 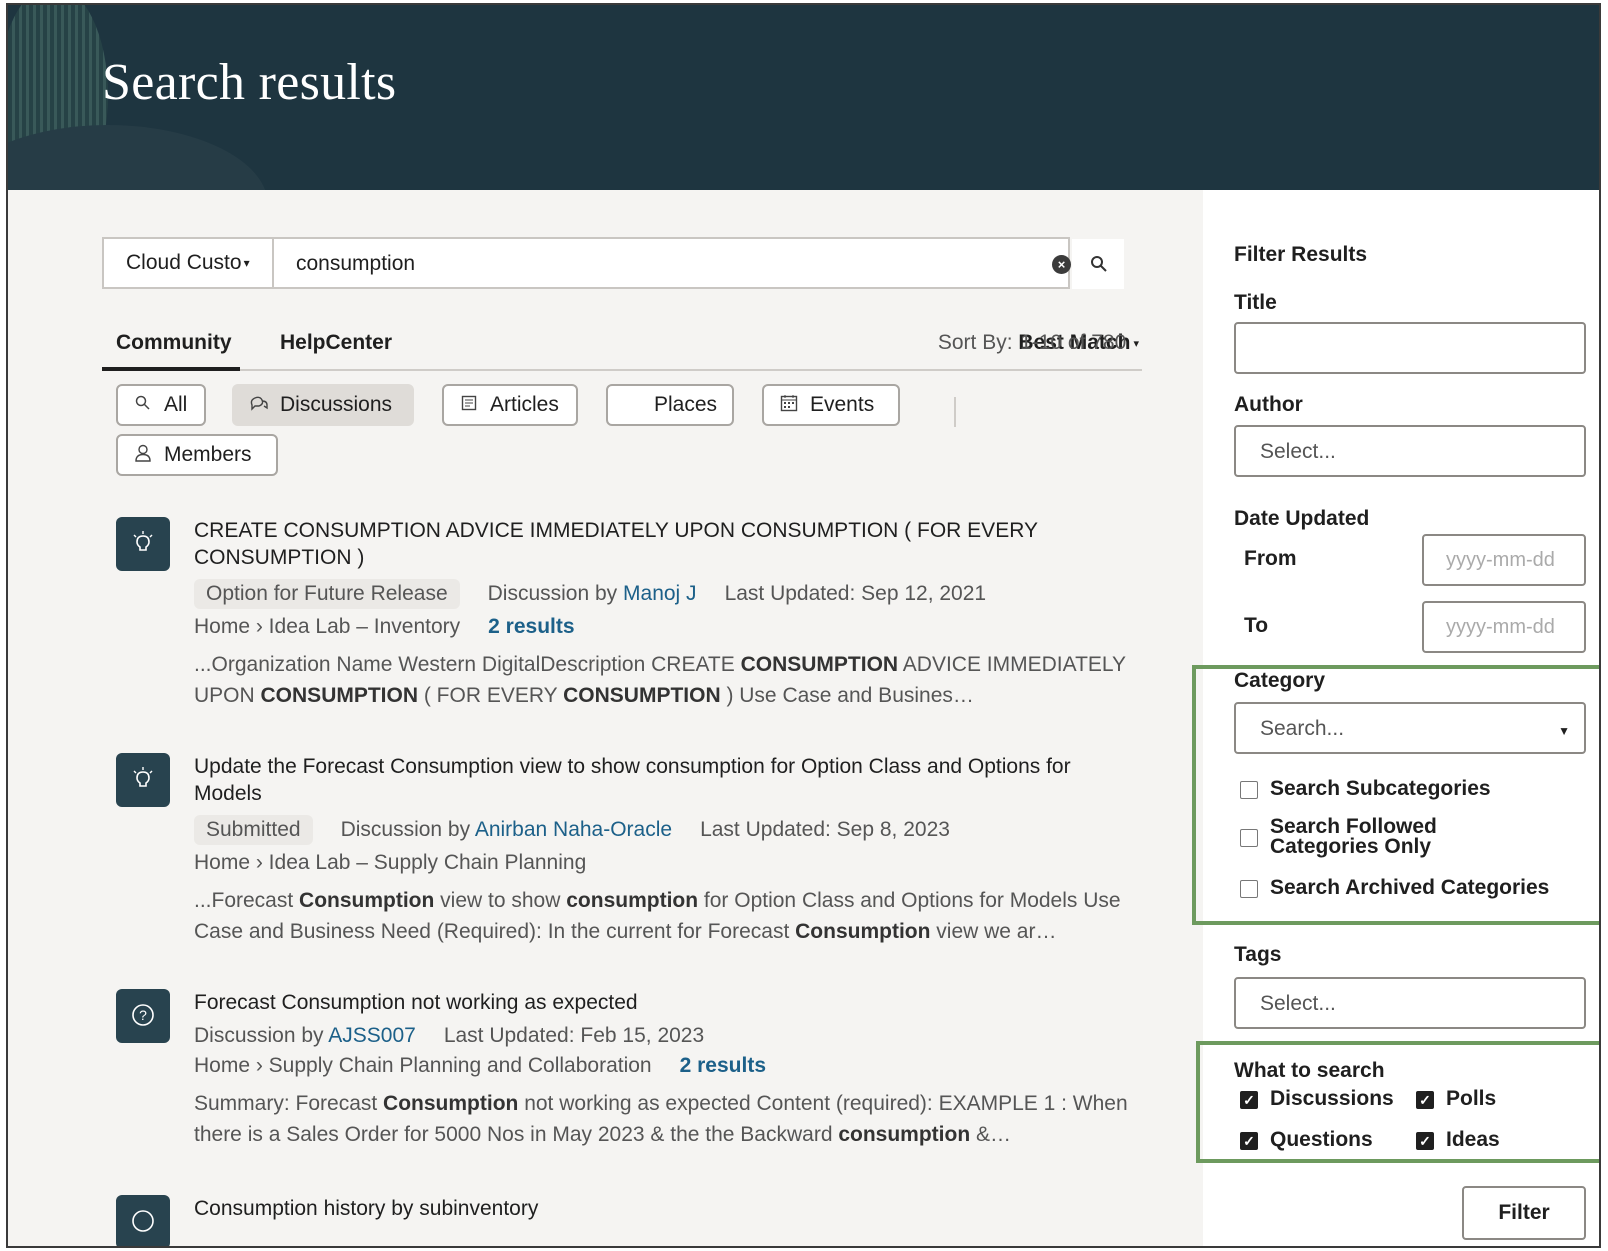 What do you see at coordinates (975, 342) in the screenshot?
I see `sort-prefix: Sort By:` at bounding box center [975, 342].